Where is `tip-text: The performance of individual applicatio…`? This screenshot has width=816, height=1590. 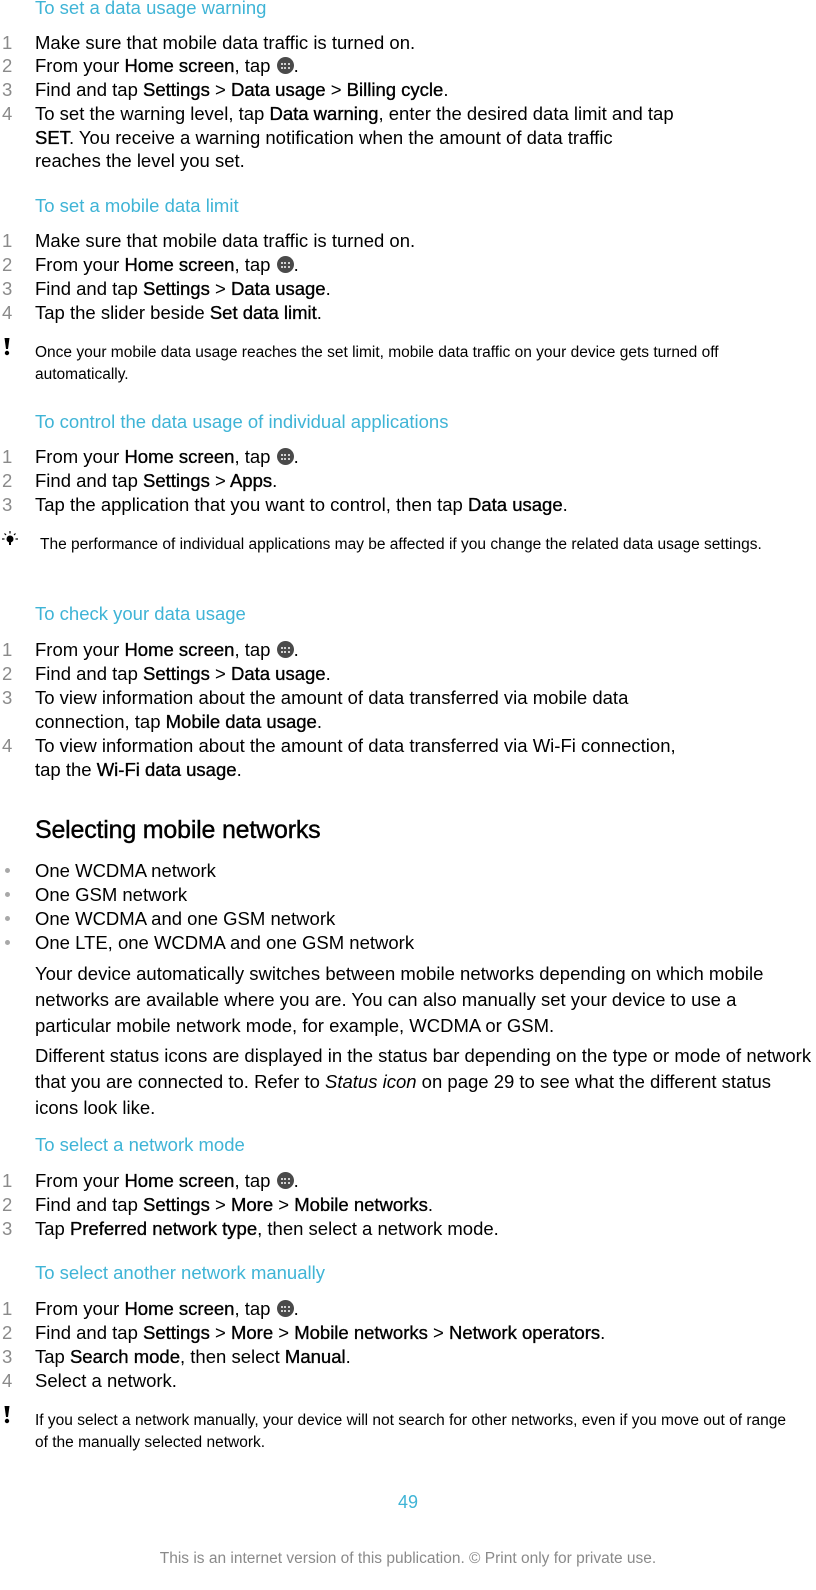
tip-text: The performance of individual applicatio… is located at coordinates (401, 544).